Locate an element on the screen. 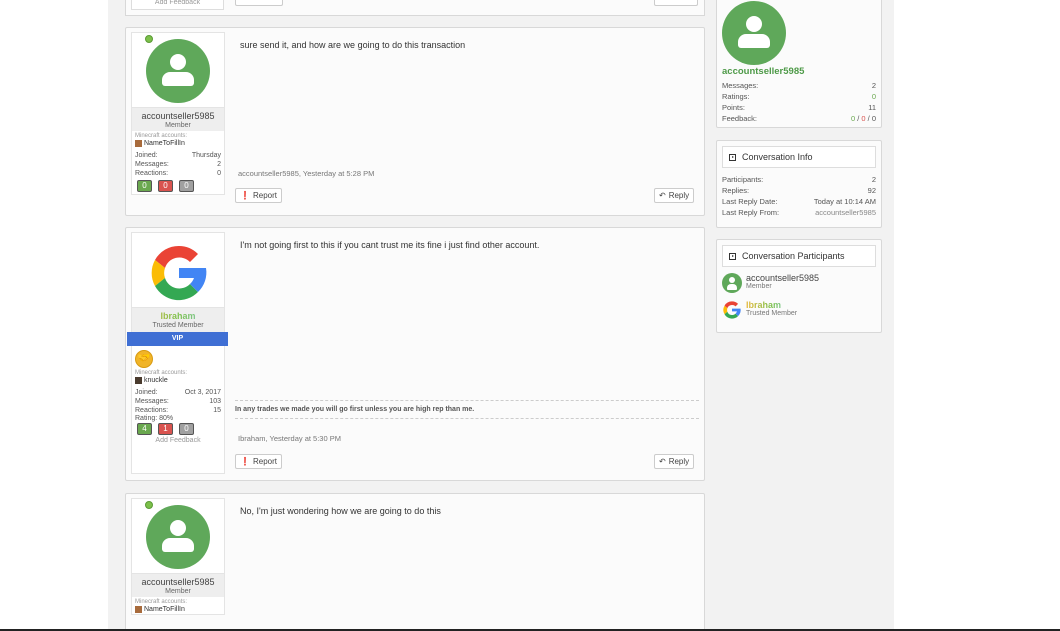  info-last-reply-from: Last Reply From: accountseller5985 is located at coordinates (799, 212).